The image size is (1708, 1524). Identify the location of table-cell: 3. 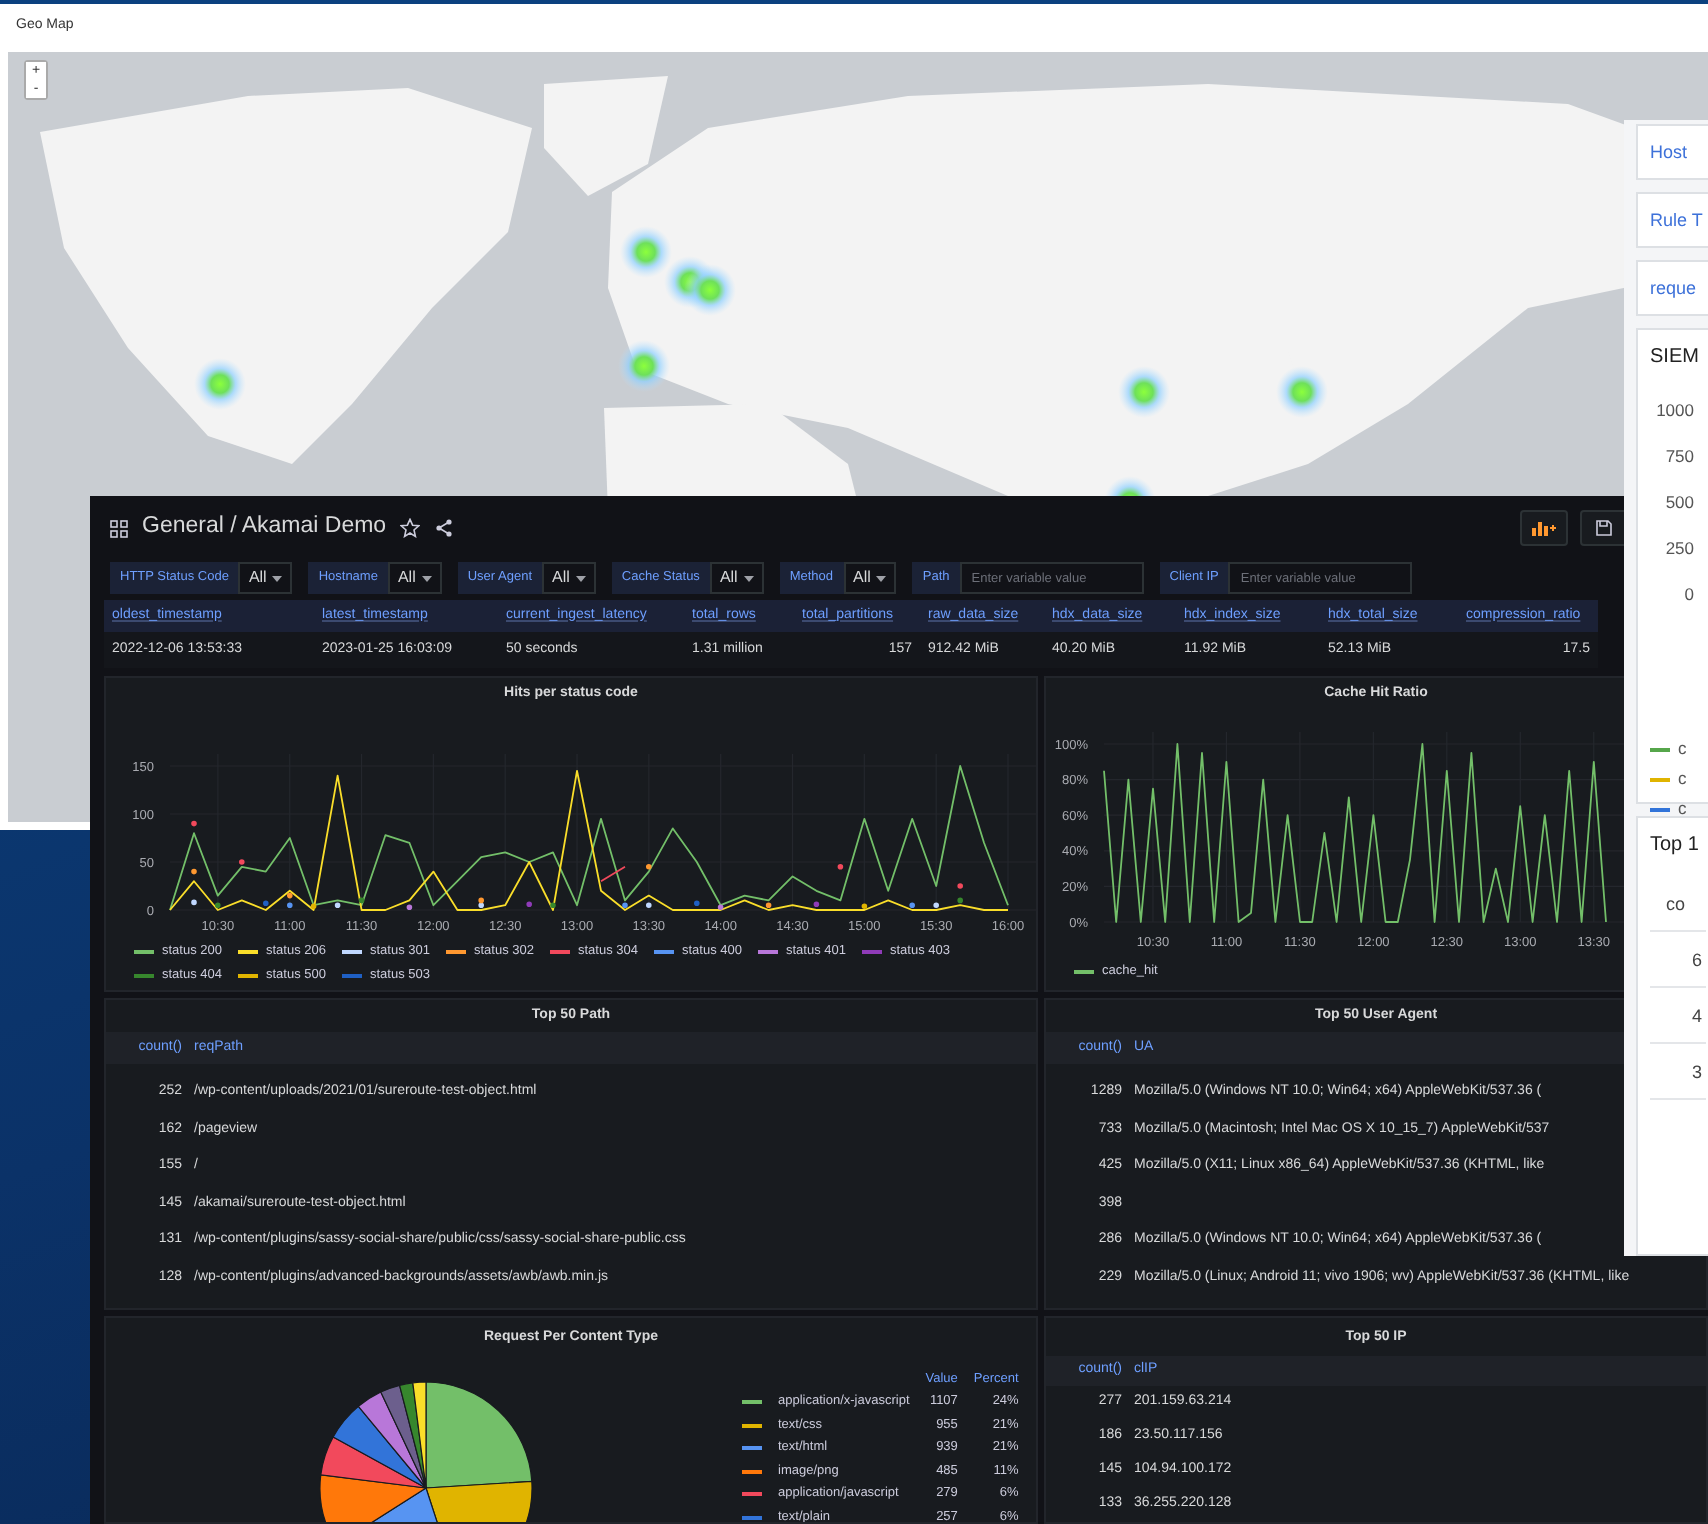
(1678, 1072).